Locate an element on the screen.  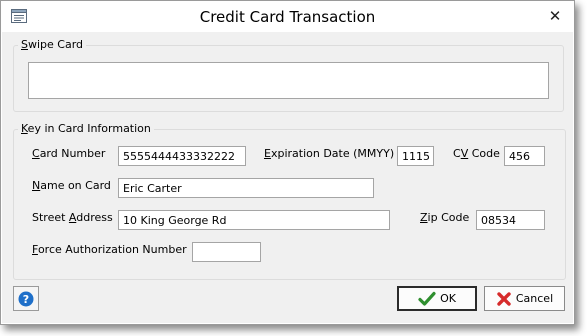
card-number-label: Card Number is located at coordinates (69, 153).